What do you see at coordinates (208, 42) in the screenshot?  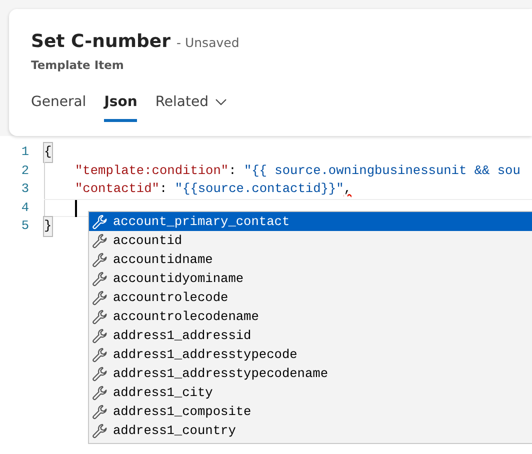 I see `save-status: - Unsaved` at bounding box center [208, 42].